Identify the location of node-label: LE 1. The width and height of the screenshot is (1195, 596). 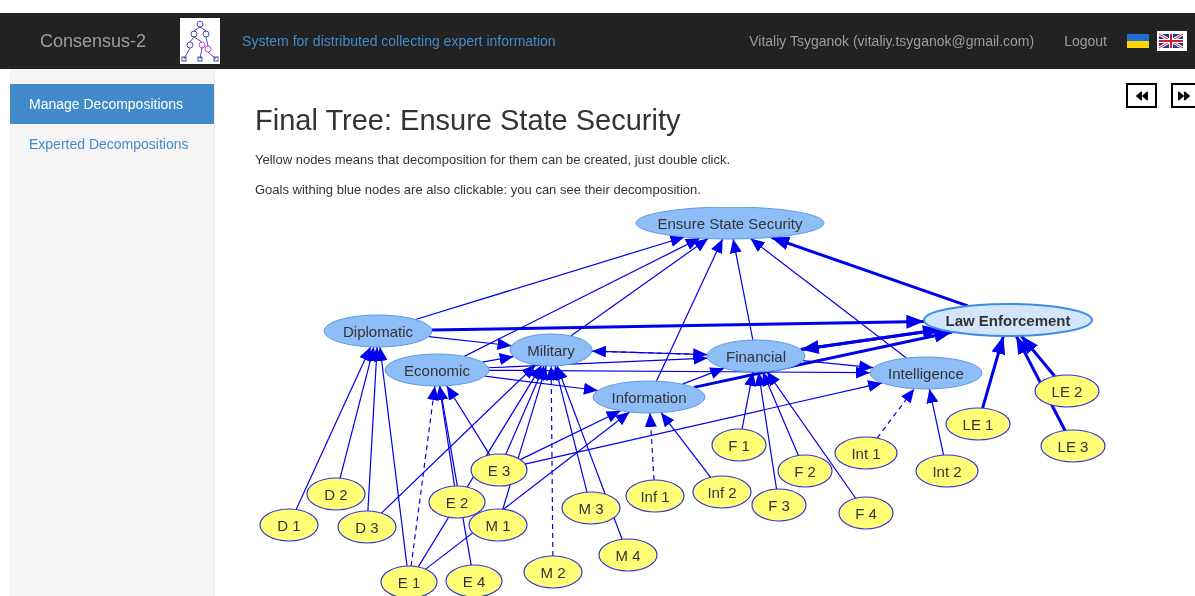
(978, 424).